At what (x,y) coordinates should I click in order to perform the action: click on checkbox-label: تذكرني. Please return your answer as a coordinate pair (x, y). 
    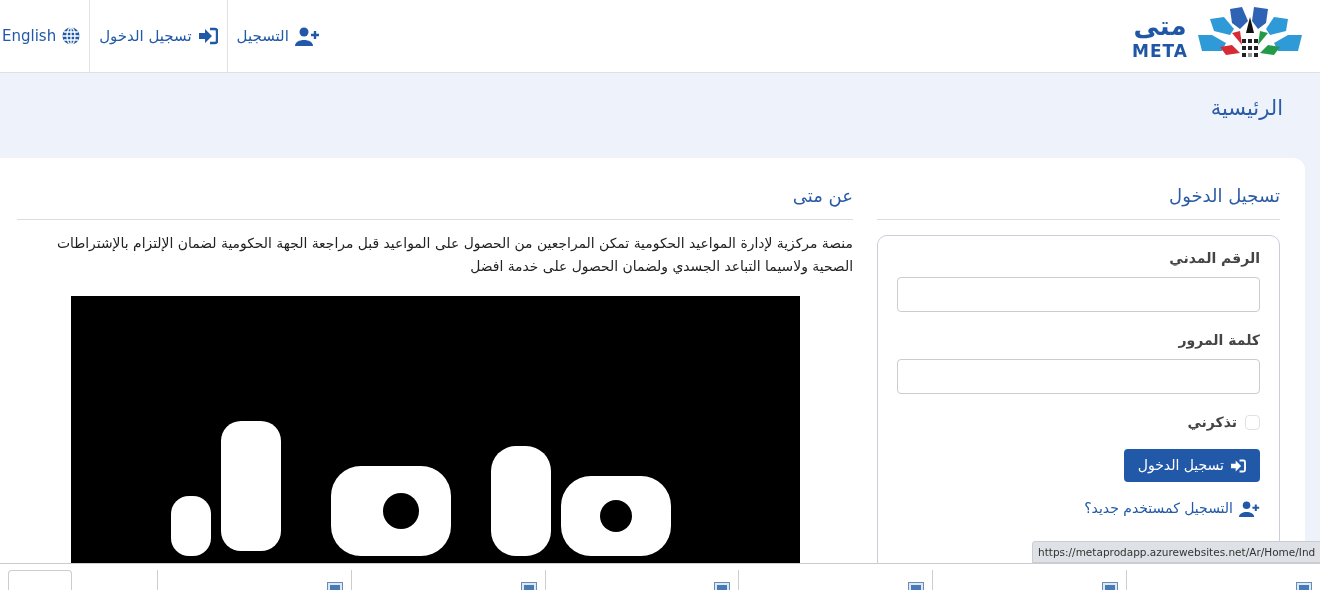
    Looking at the image, I should click on (1212, 423).